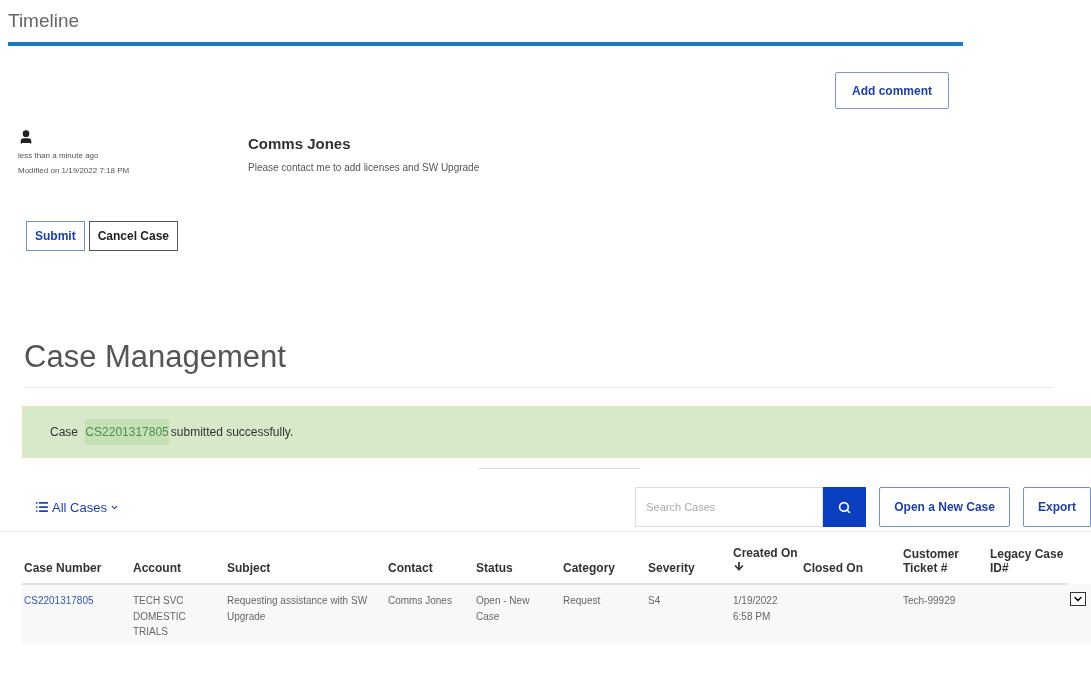 The image size is (1091, 694). I want to click on view-dropdown: All Cases, so click(77, 507).